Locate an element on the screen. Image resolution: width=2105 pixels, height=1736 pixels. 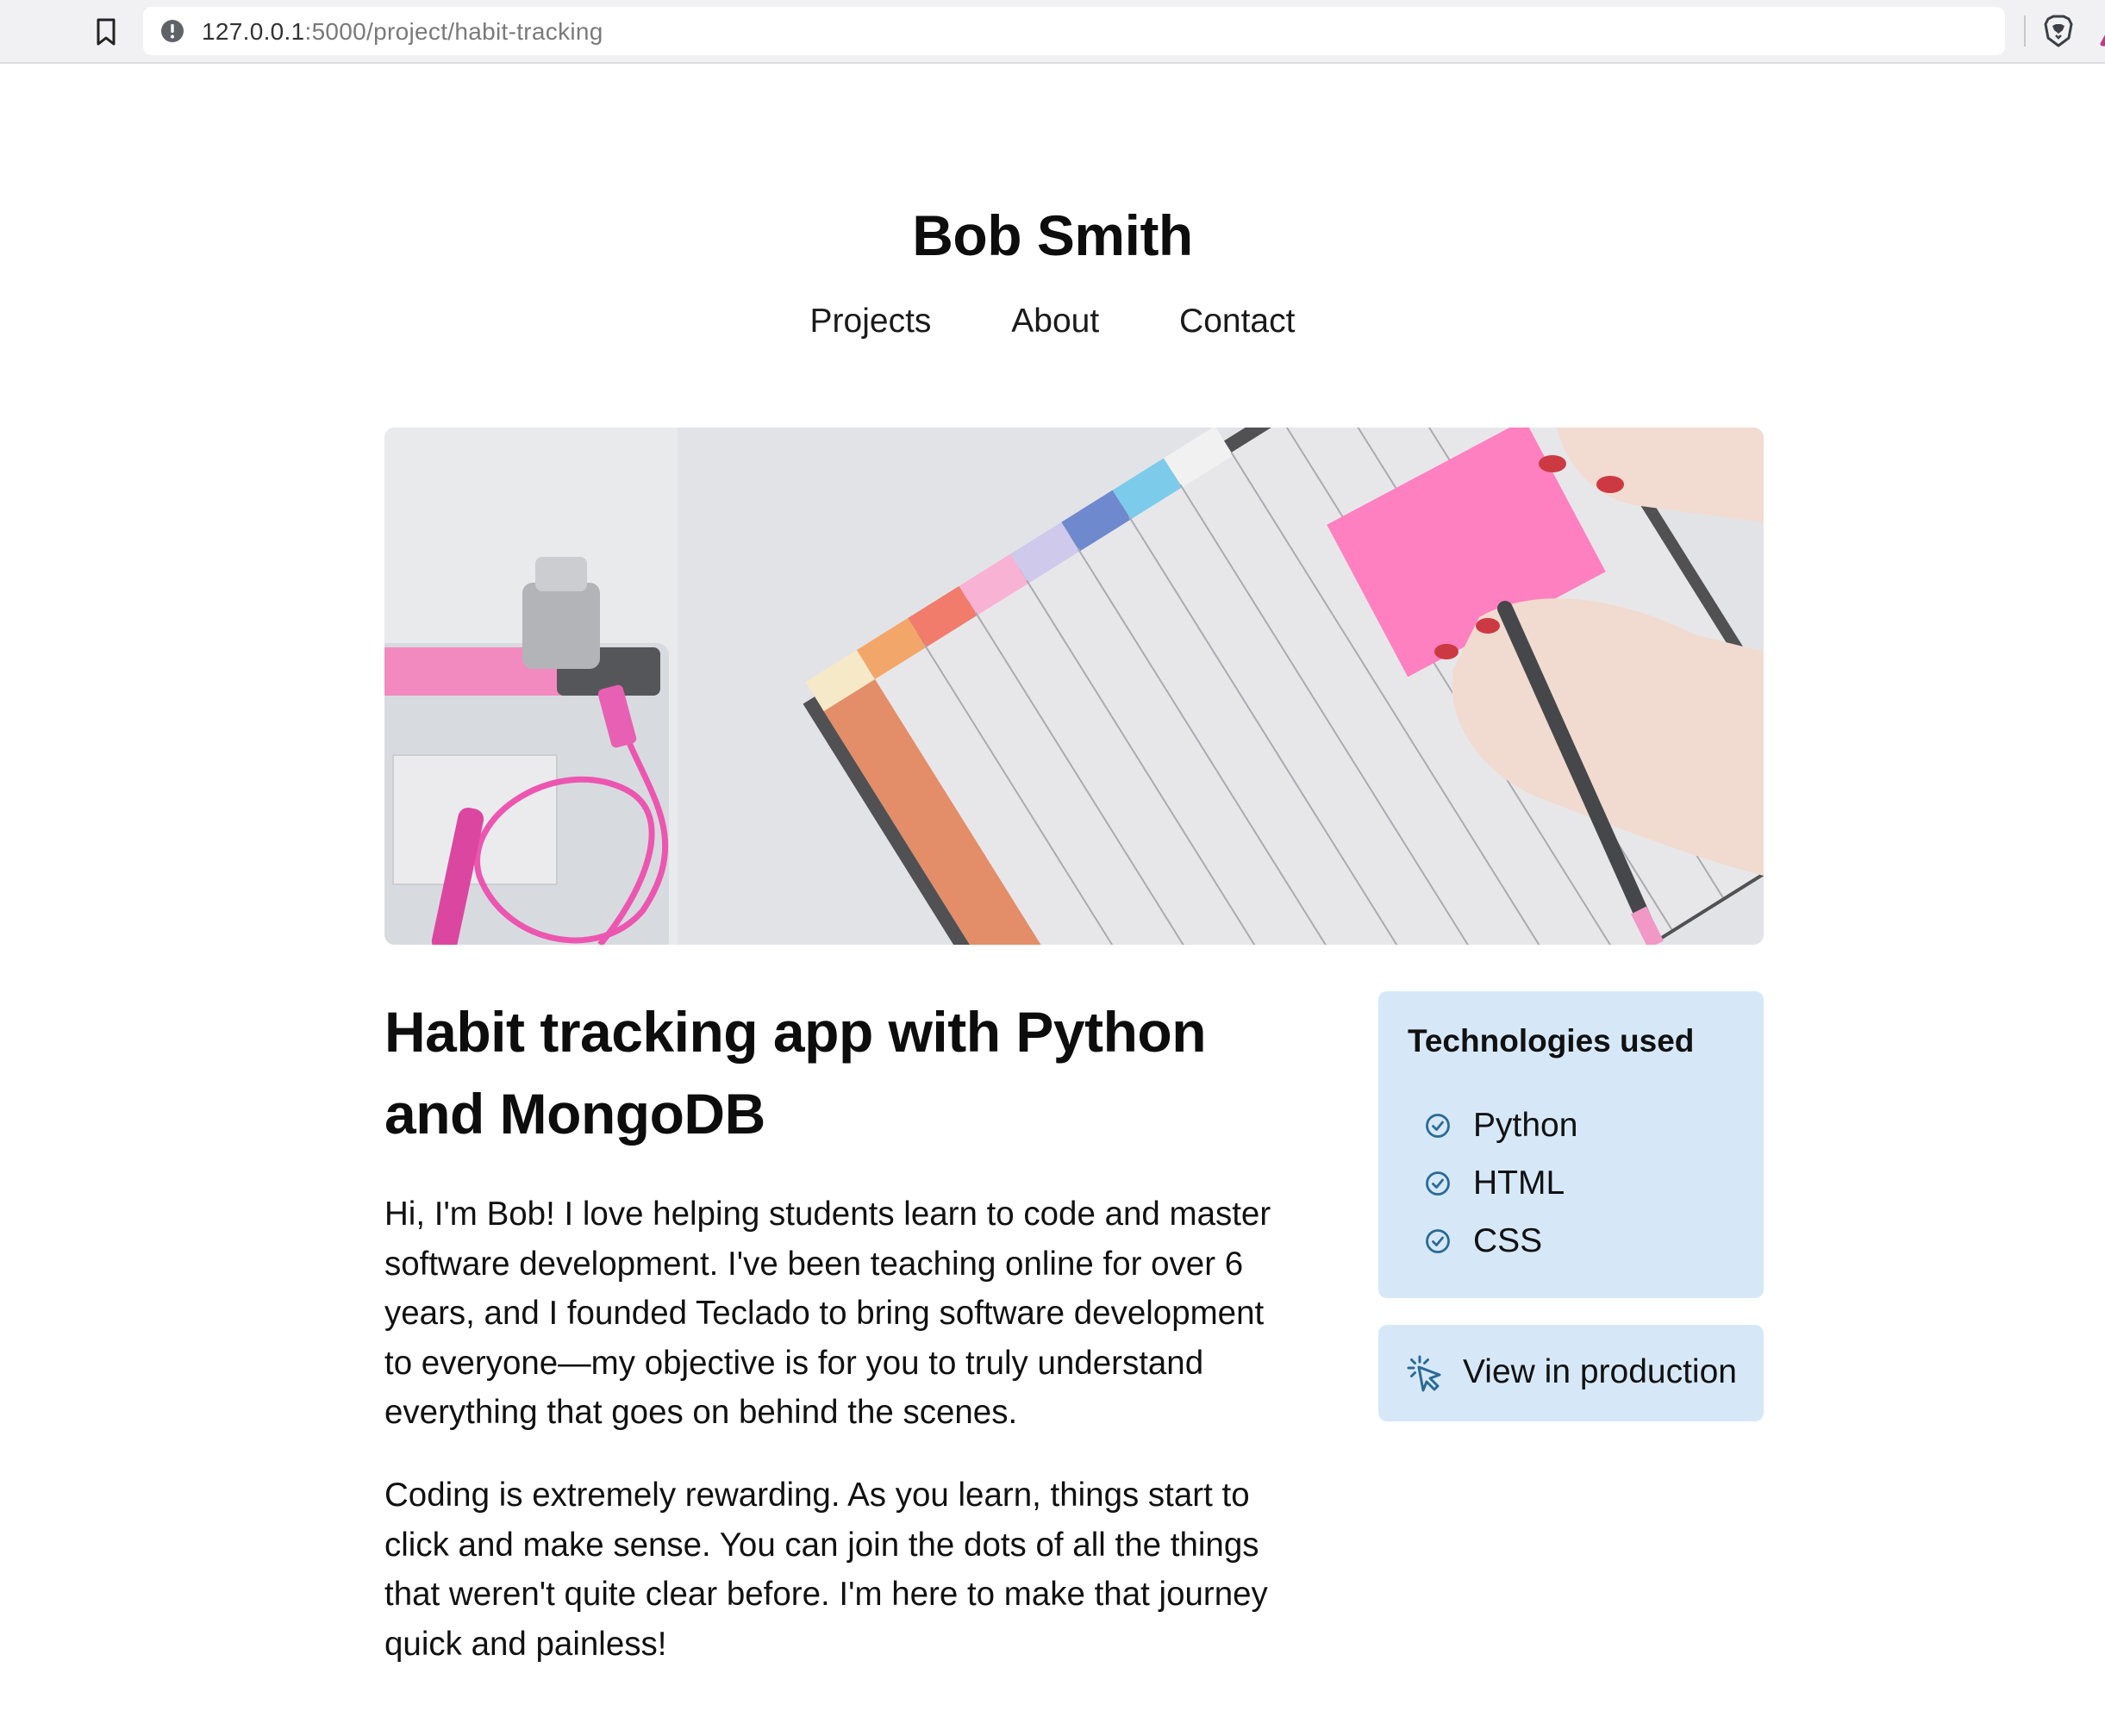
browser-toolbar: 127.0.0.1:5000/project/habit-tracking is located at coordinates (1052, 32).